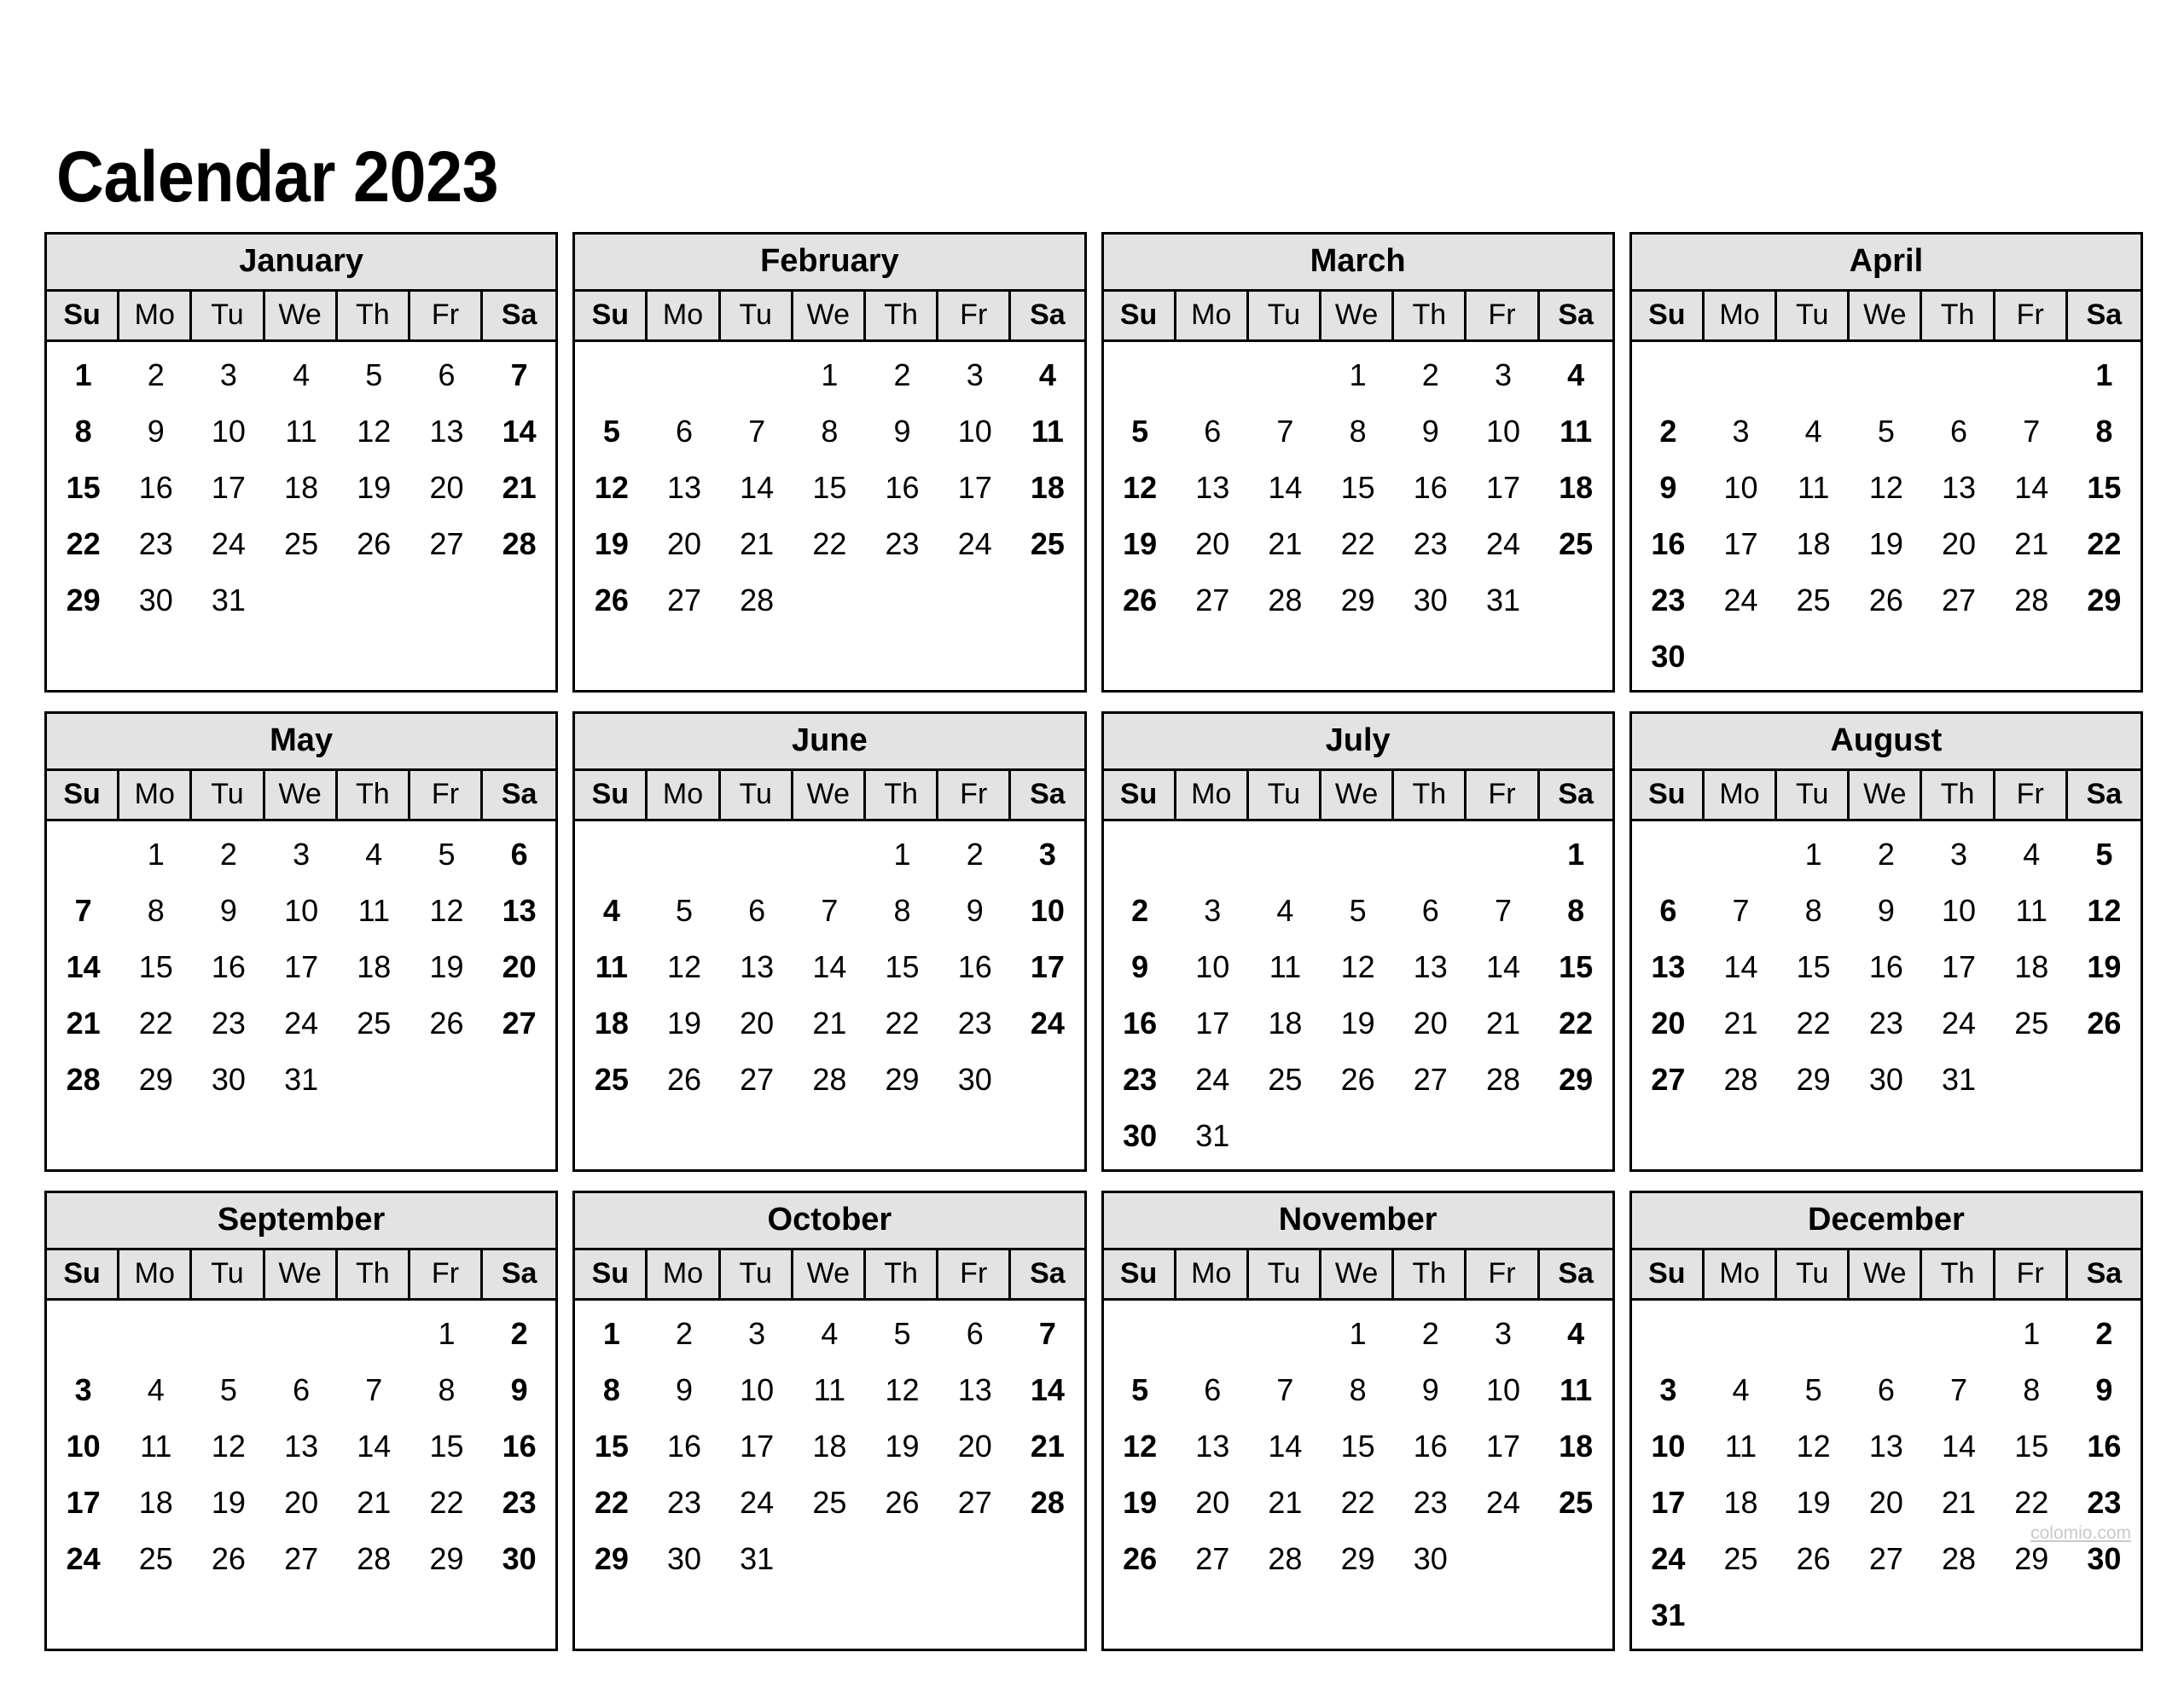  Describe the element at coordinates (1886, 600) in the screenshot. I see `day-cell: 26` at that location.